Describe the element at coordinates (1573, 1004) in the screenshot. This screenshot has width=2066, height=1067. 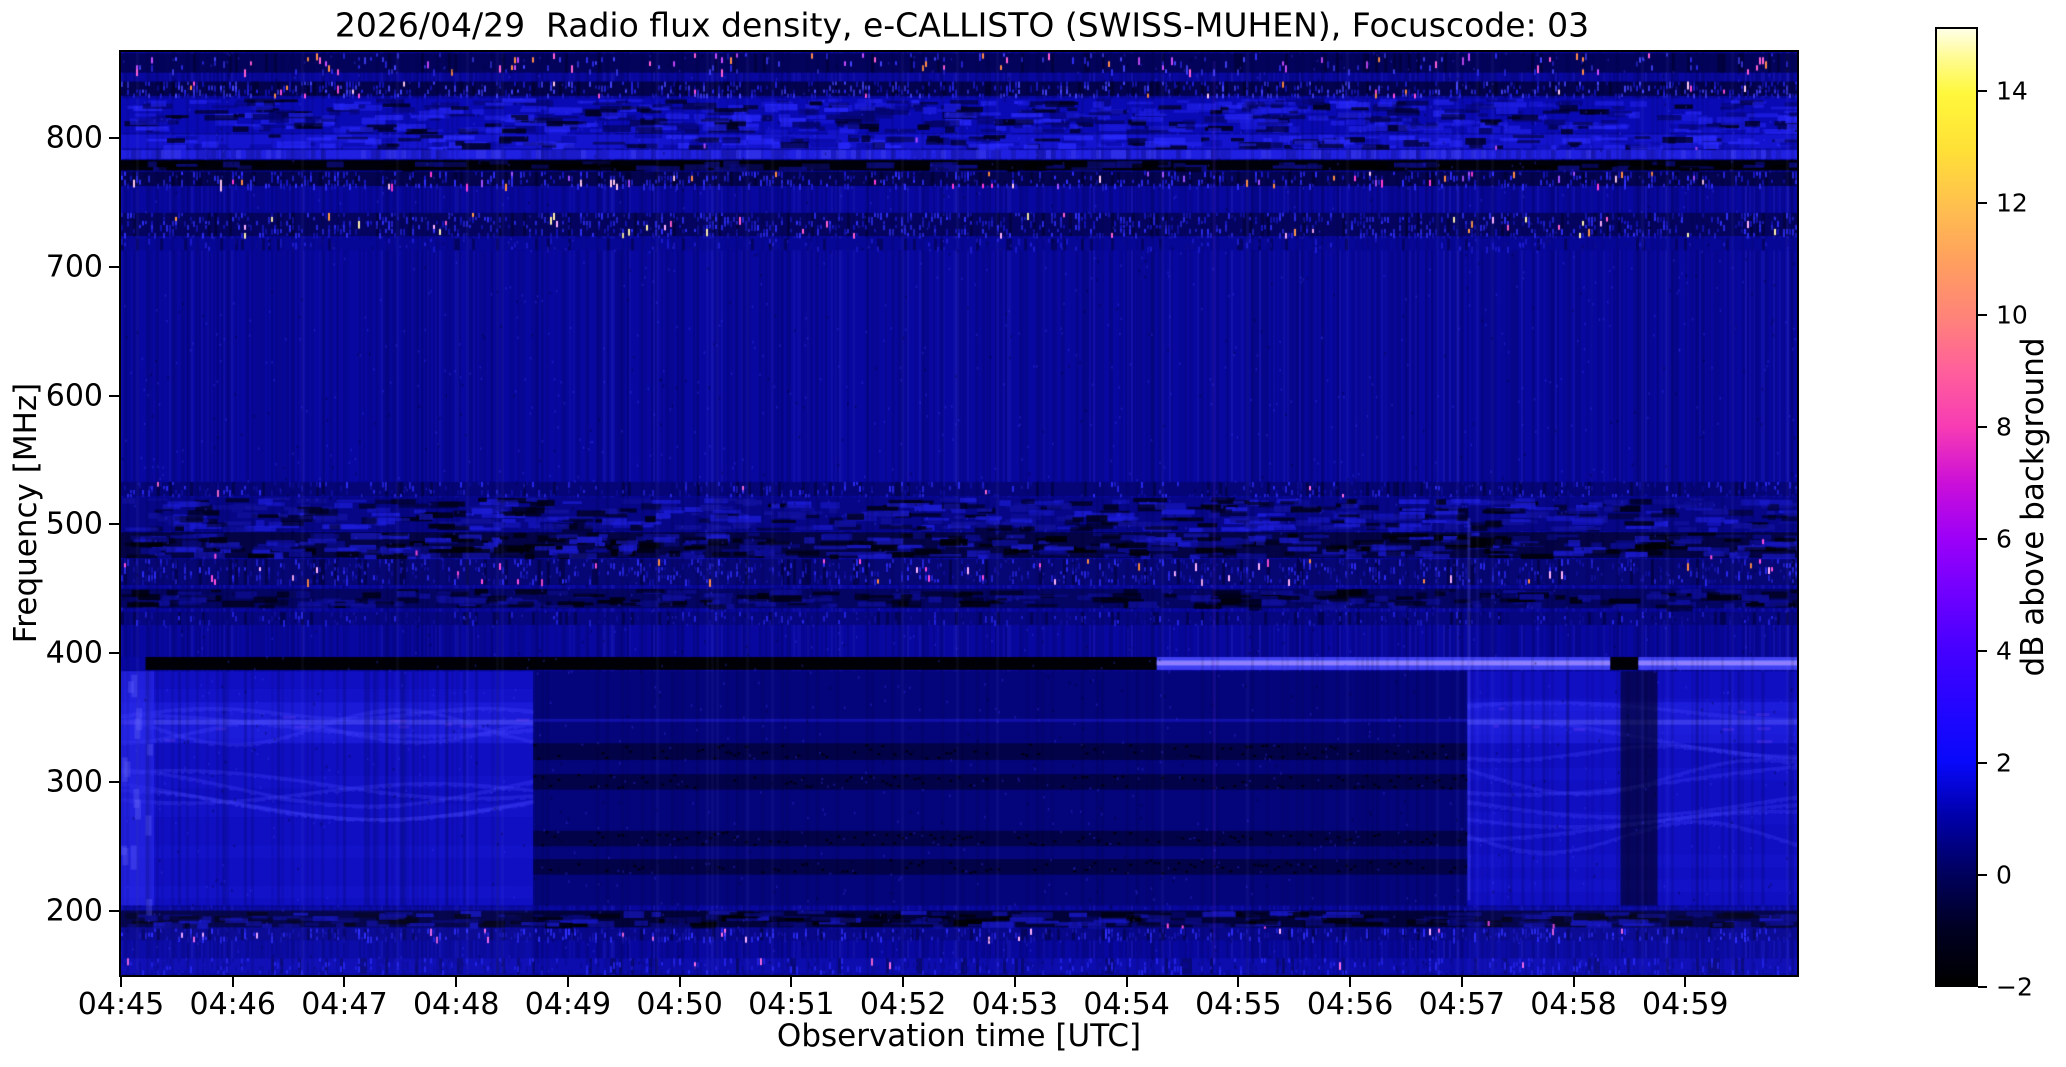
I see `x-tick-label: 04:58` at that location.